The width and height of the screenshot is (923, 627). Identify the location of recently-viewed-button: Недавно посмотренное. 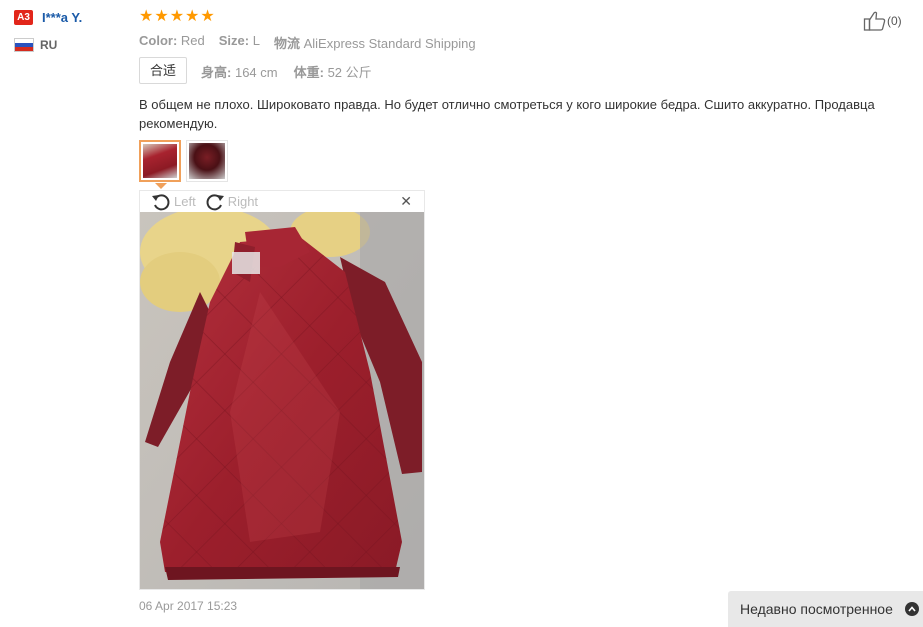
(825, 609).